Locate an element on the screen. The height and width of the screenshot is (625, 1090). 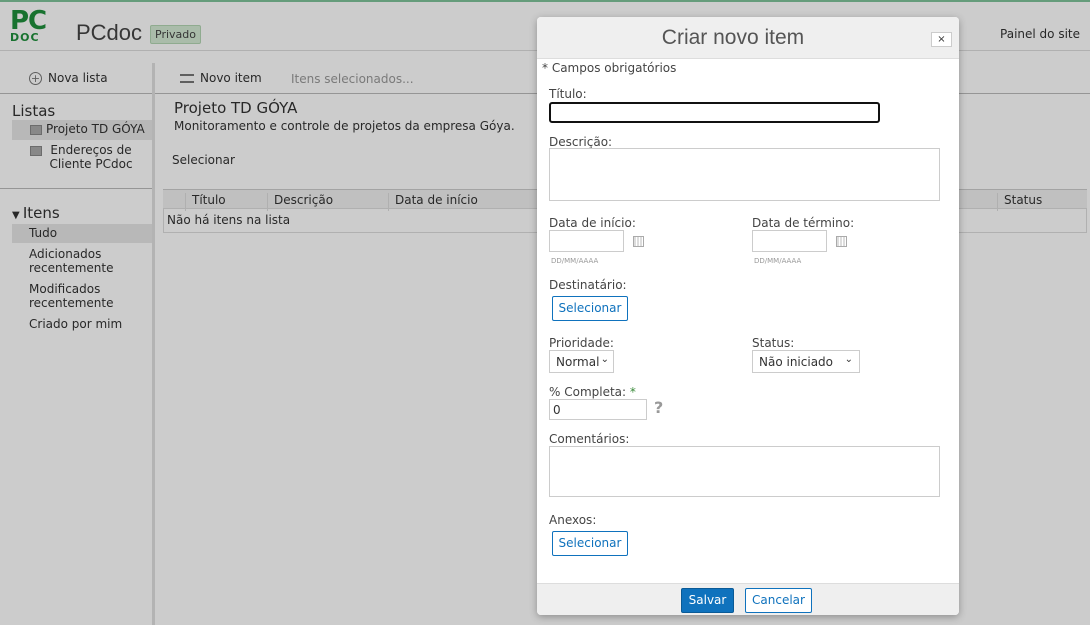
description-label: Descrição: is located at coordinates (581, 142).